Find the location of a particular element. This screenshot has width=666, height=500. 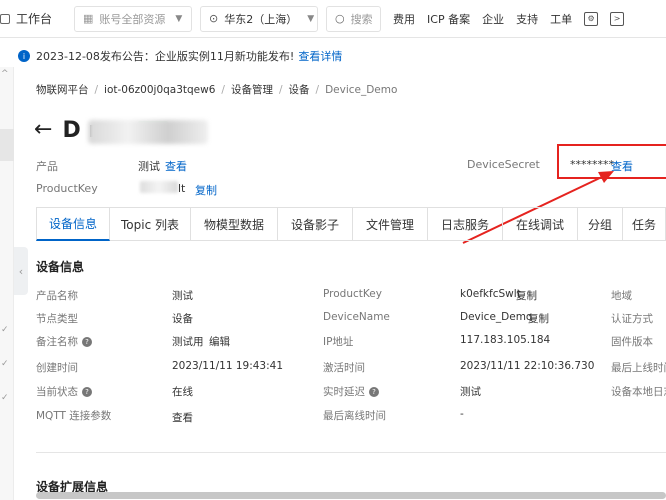

tab-thing-model-data: 物模型数据 is located at coordinates (234, 224).